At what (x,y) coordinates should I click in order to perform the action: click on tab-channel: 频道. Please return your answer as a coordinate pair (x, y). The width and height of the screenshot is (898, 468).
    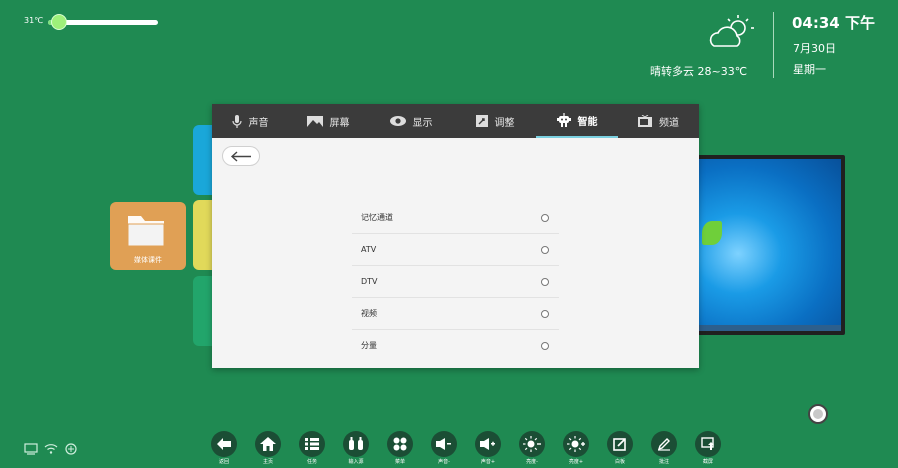
    Looking at the image, I should click on (658, 121).